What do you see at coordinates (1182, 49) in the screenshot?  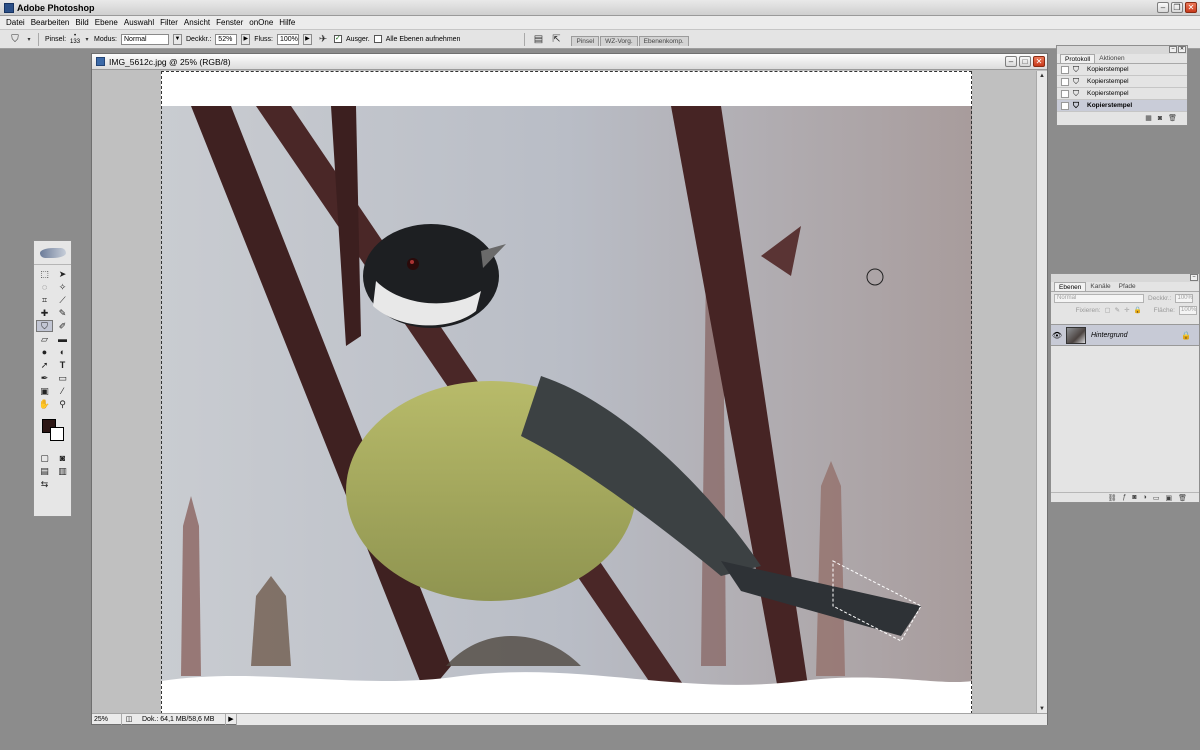 I see `palette-close-button: ✕` at bounding box center [1182, 49].